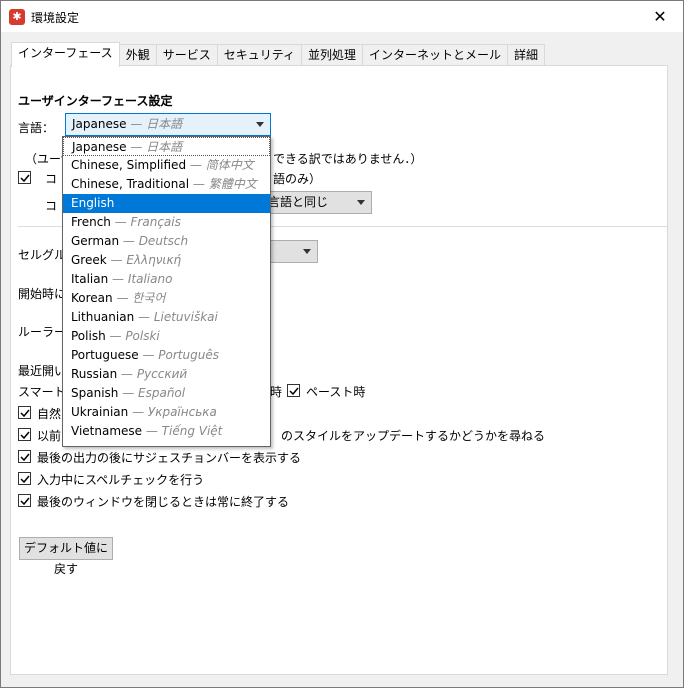  Describe the element at coordinates (336, 392) in the screenshot. I see `paste-label: ペースト時` at that location.